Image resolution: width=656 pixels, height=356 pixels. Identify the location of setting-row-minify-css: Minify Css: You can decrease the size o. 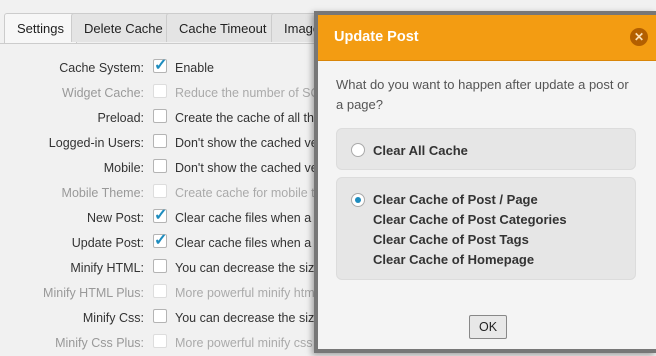
(166, 318).